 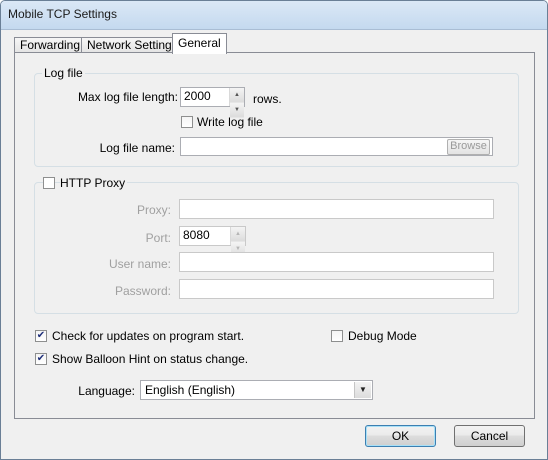 What do you see at coordinates (196, 235) in the screenshot?
I see `port-value: 8080` at bounding box center [196, 235].